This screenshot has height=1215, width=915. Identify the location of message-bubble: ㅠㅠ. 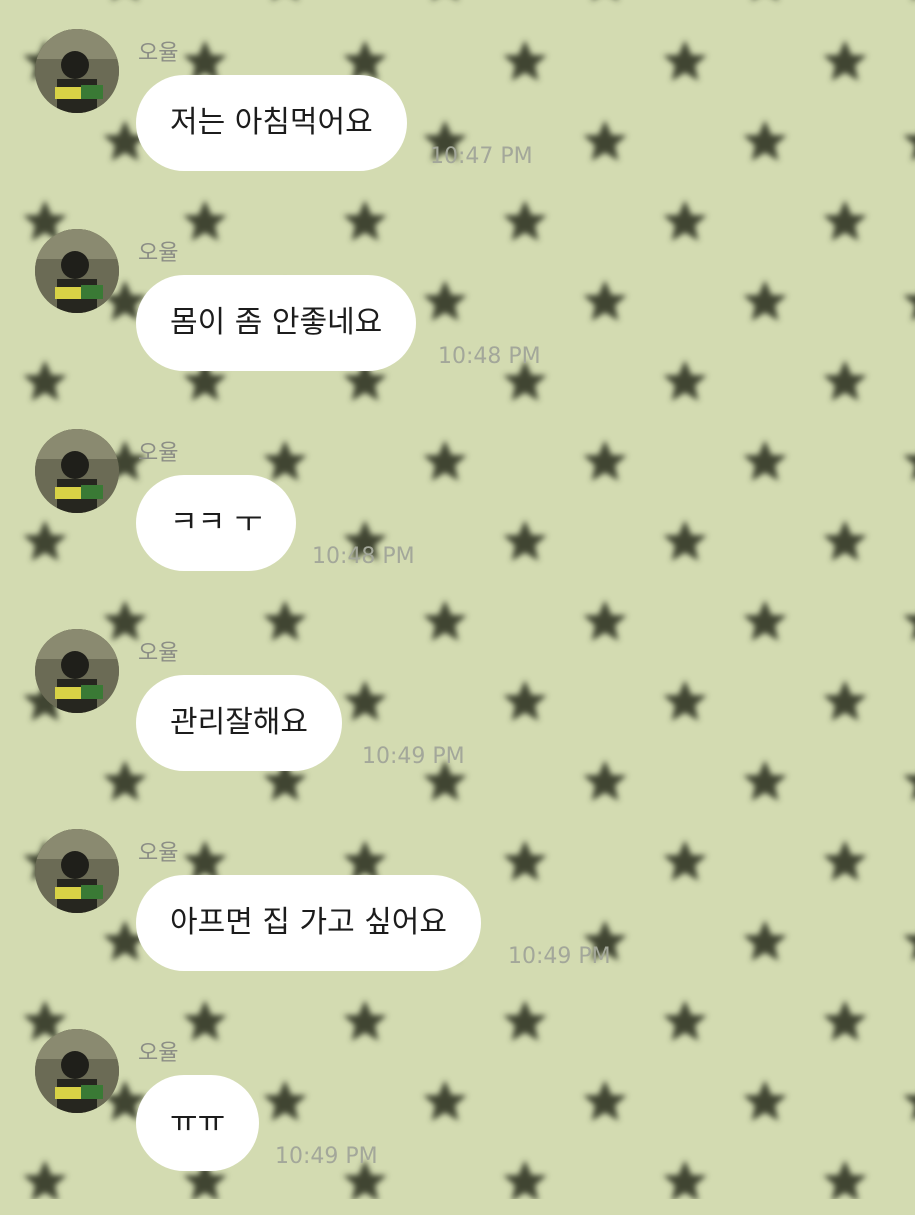
(198, 1123).